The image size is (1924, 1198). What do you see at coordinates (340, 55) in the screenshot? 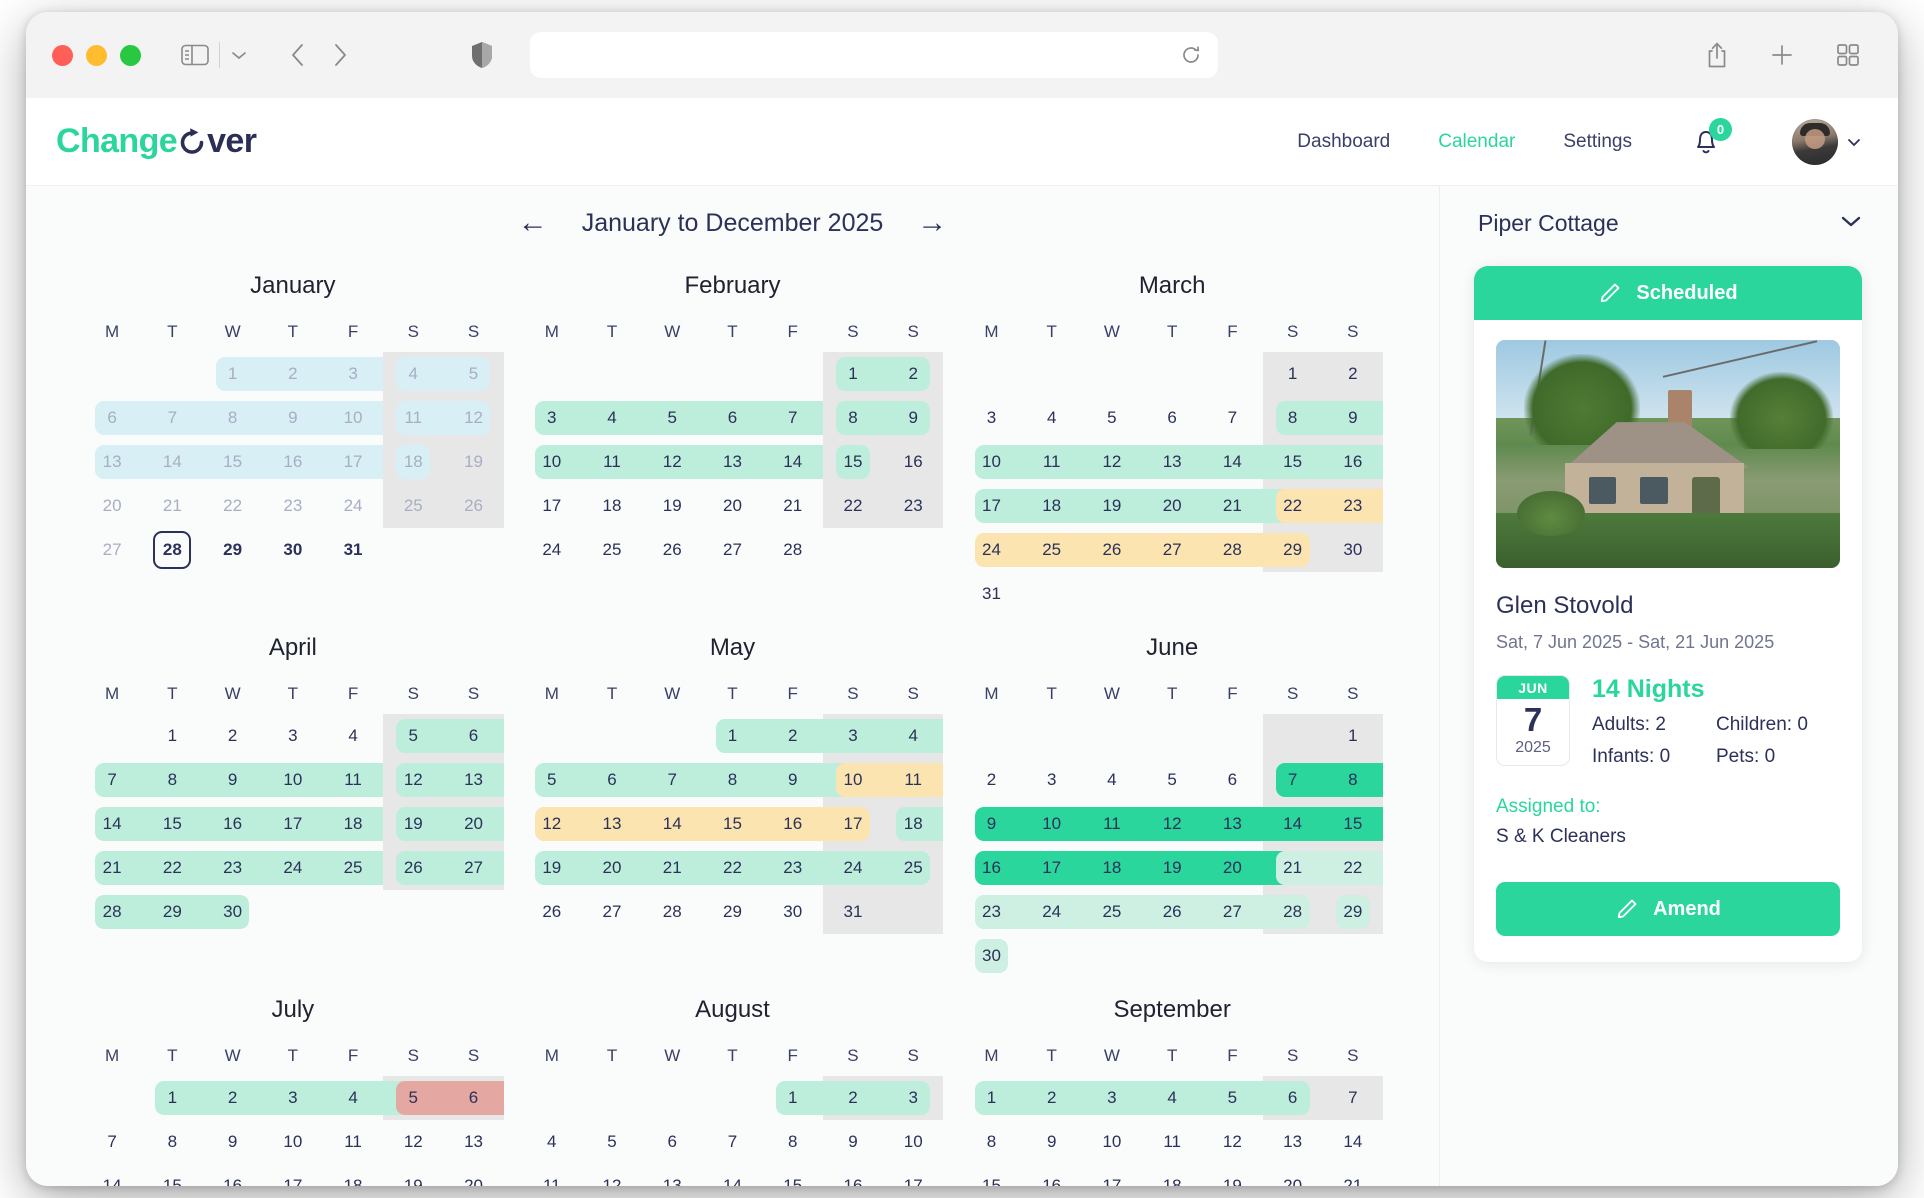
I see `forward-arrow-icon` at bounding box center [340, 55].